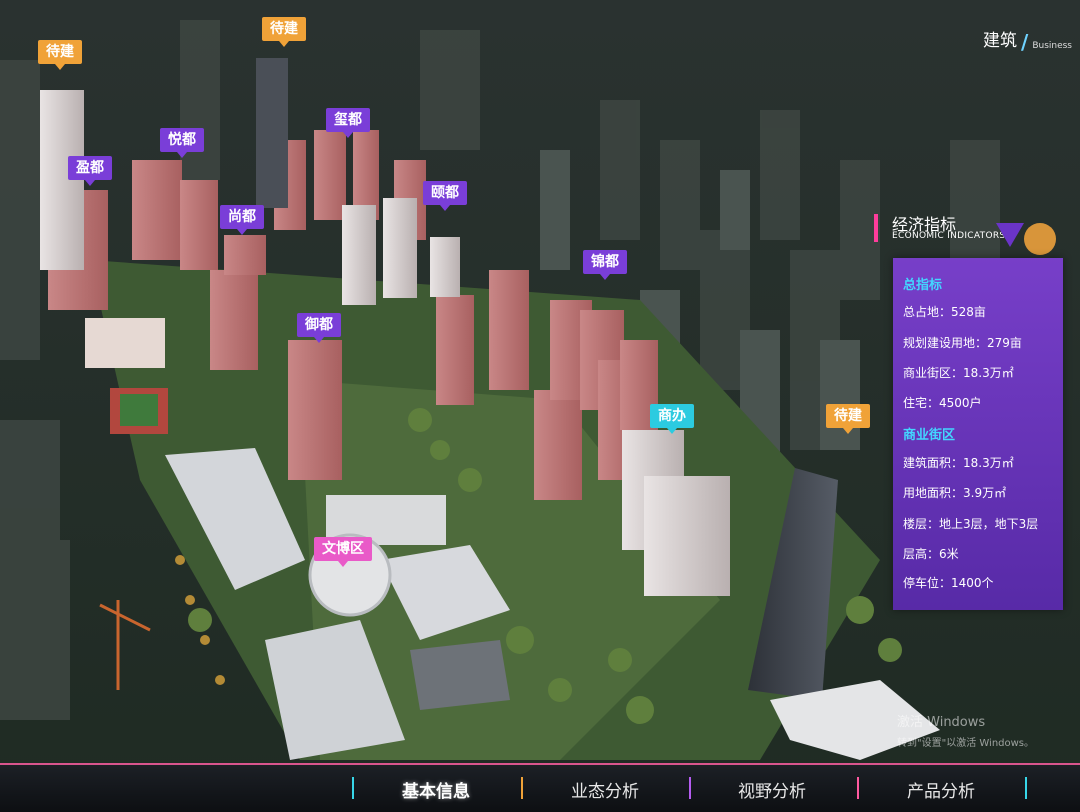  Describe the element at coordinates (1010, 235) in the screenshot. I see `triangle-icon` at that location.